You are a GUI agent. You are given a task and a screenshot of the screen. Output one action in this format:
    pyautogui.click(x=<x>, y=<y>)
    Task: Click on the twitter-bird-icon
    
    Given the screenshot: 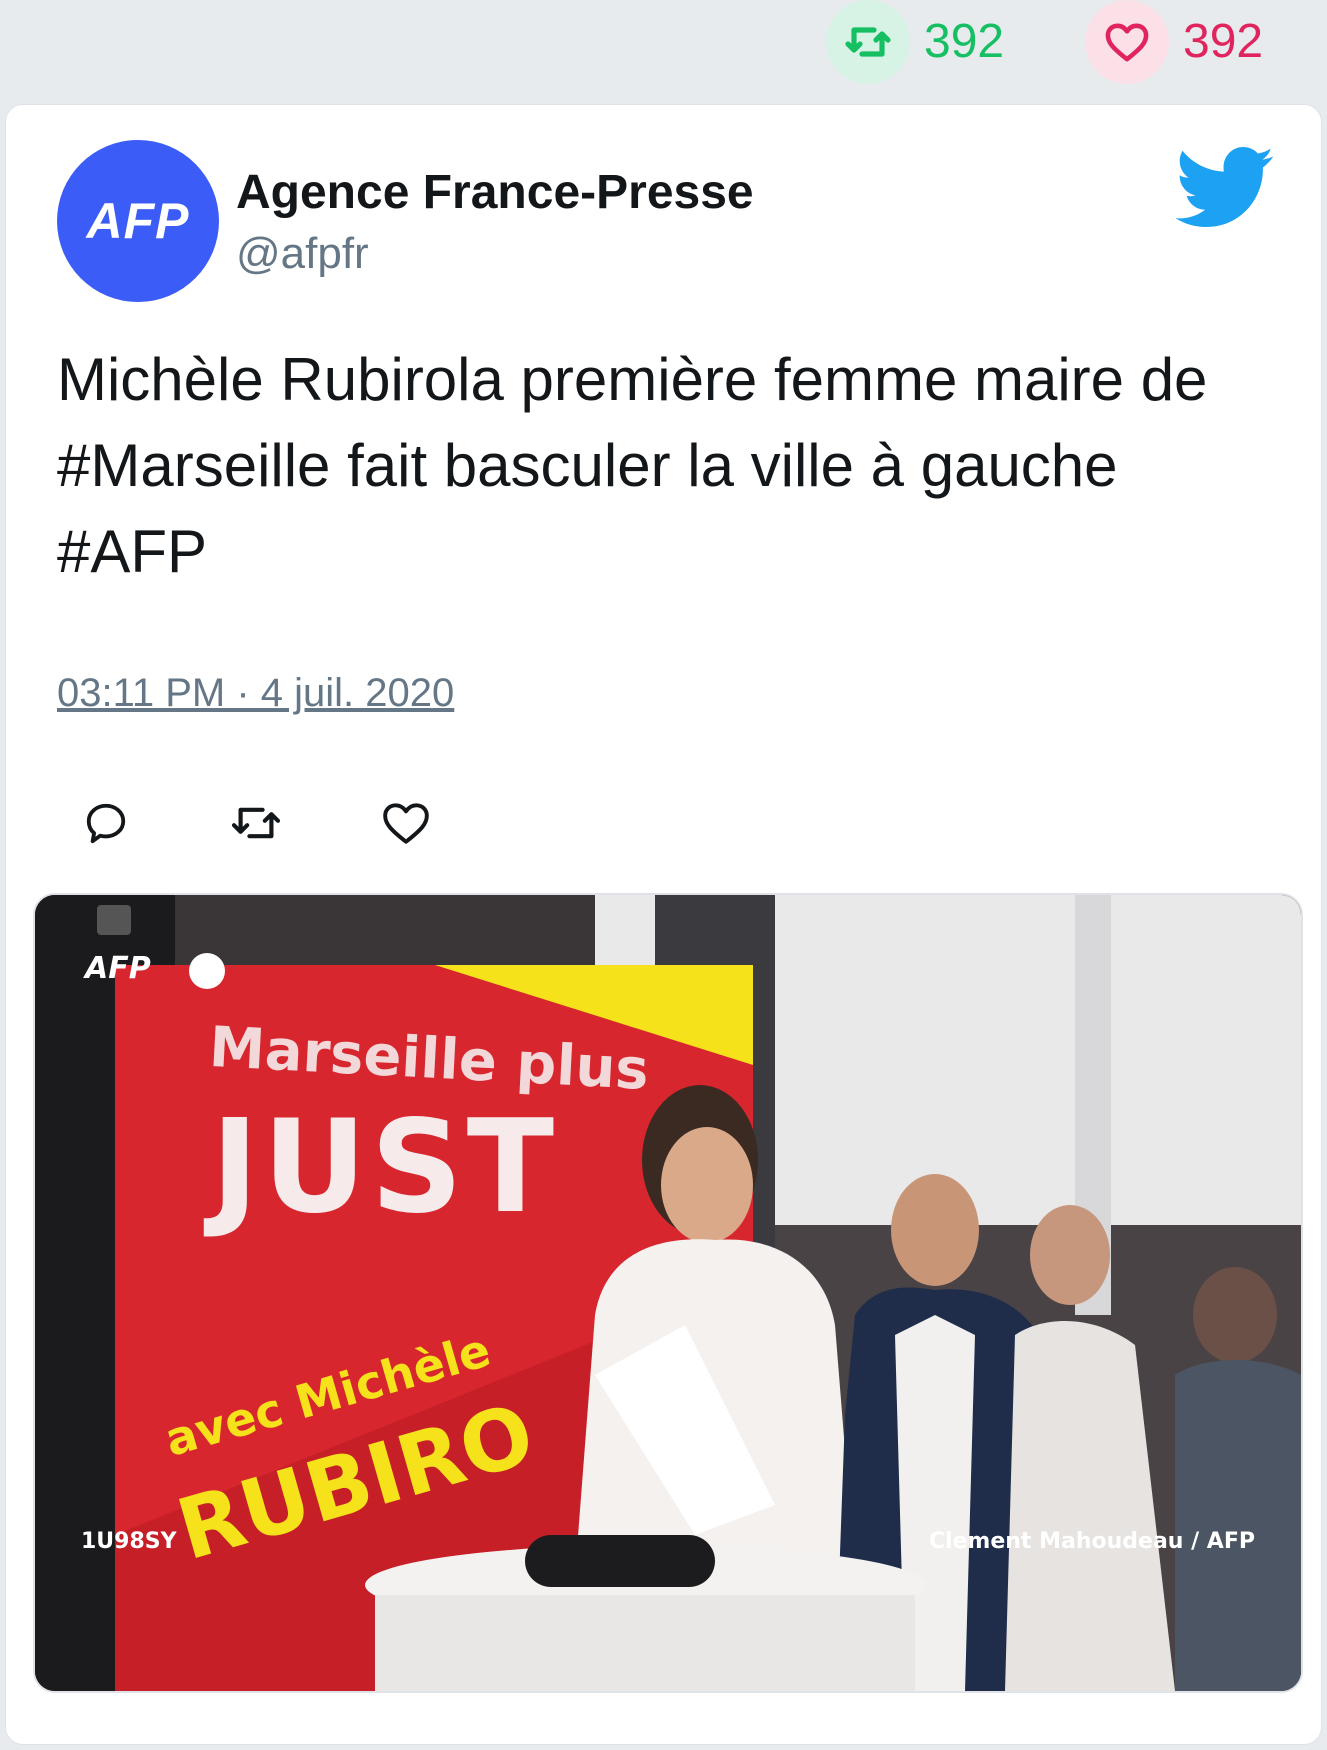 What is the action you would take?
    pyautogui.click(x=1225, y=188)
    